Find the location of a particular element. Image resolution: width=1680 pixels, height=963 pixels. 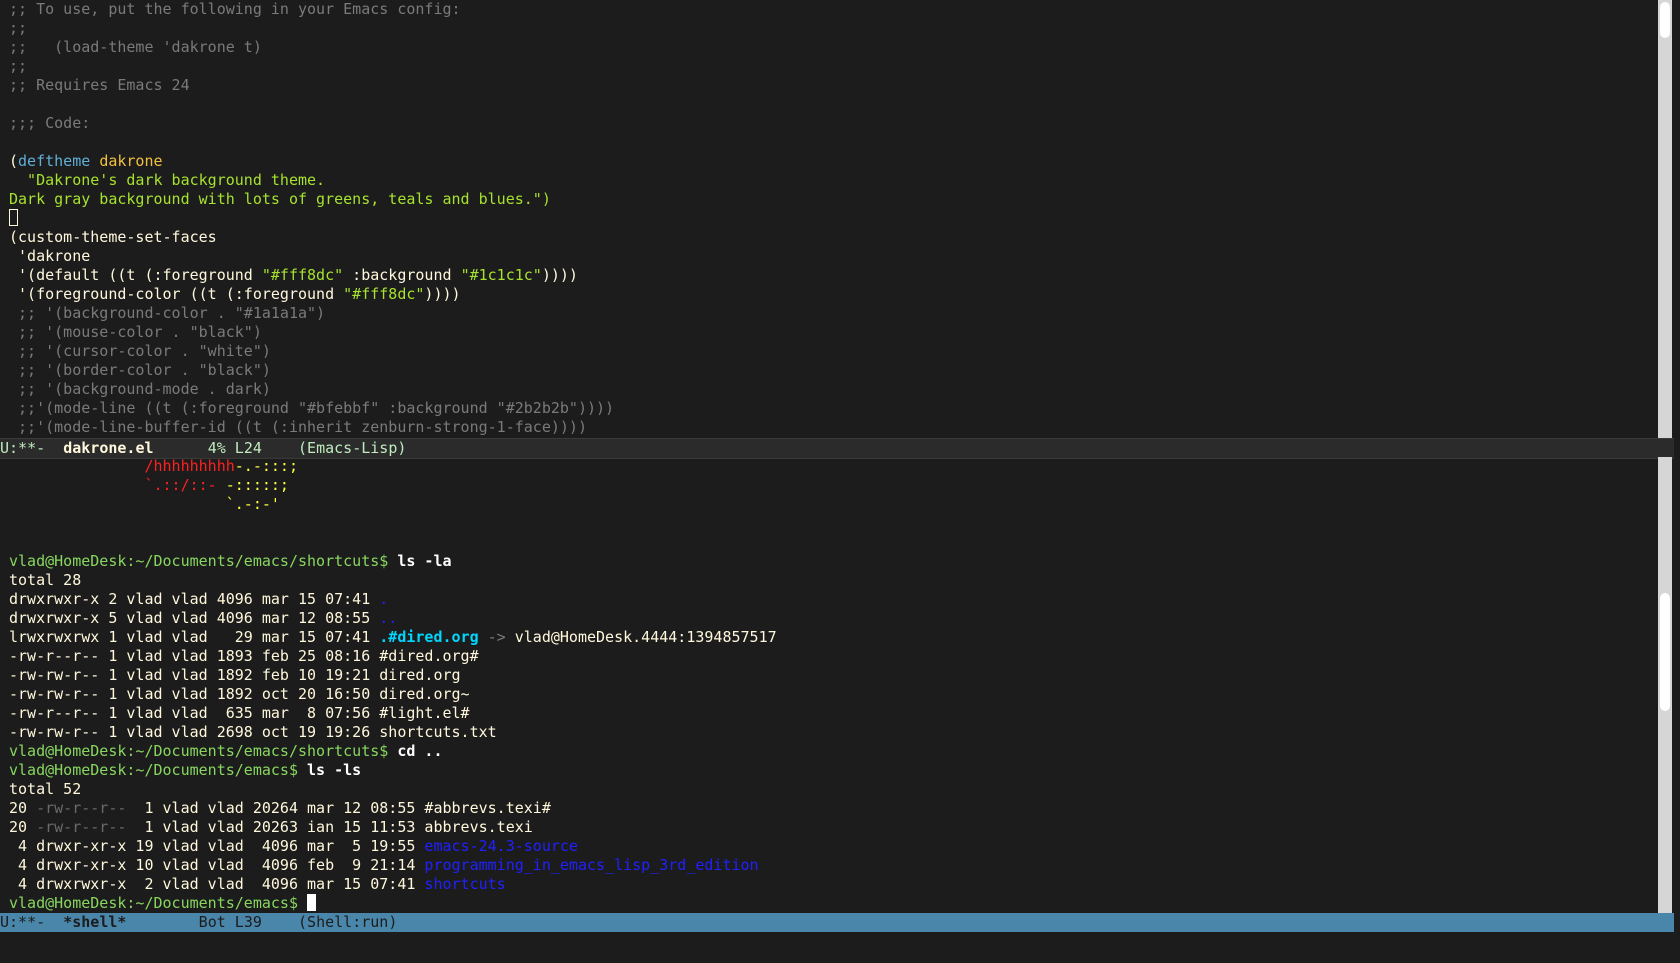

shell-prompt-line: vlad@HomeDesk:~/Documents/emacs$ ls -ls is located at coordinates (185, 770).